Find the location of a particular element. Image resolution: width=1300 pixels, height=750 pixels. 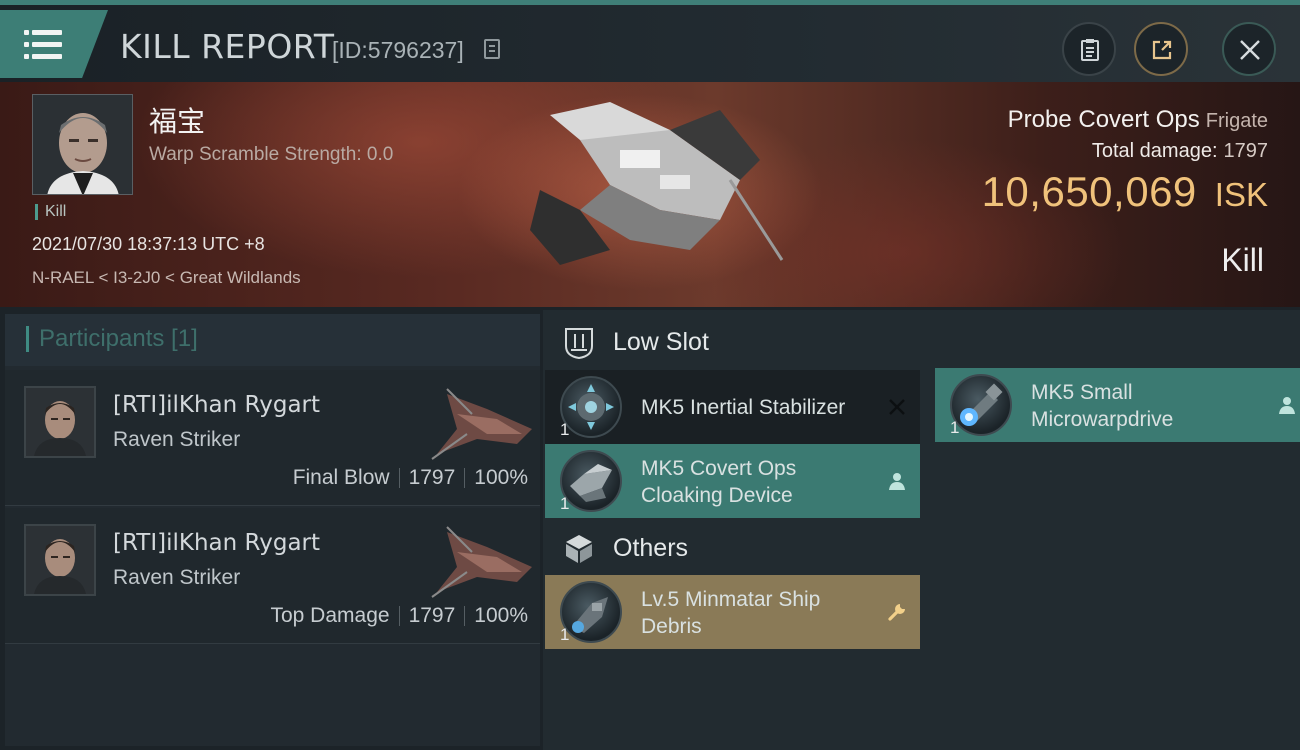

module-slot: 1 MK5 Inertial Stabilizer is located at coordinates (732, 407).